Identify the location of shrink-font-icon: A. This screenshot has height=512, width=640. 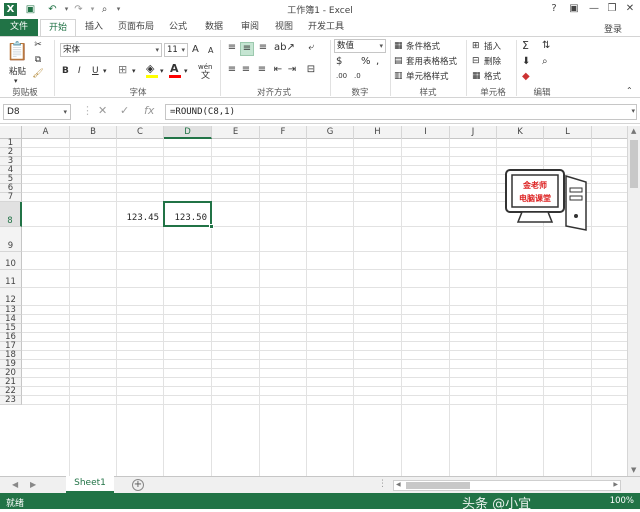
(210, 51).